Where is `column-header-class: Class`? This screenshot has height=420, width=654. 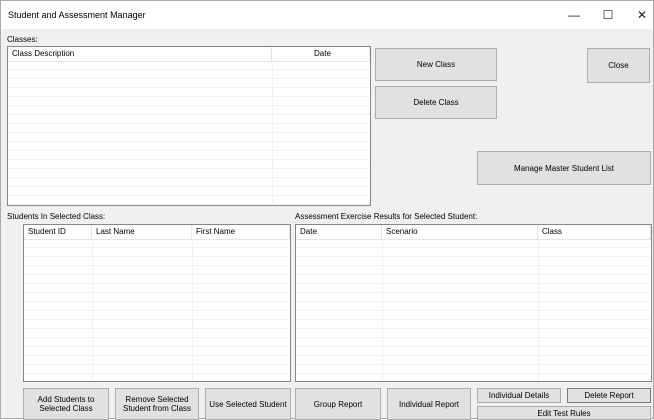 column-header-class: Class is located at coordinates (594, 232).